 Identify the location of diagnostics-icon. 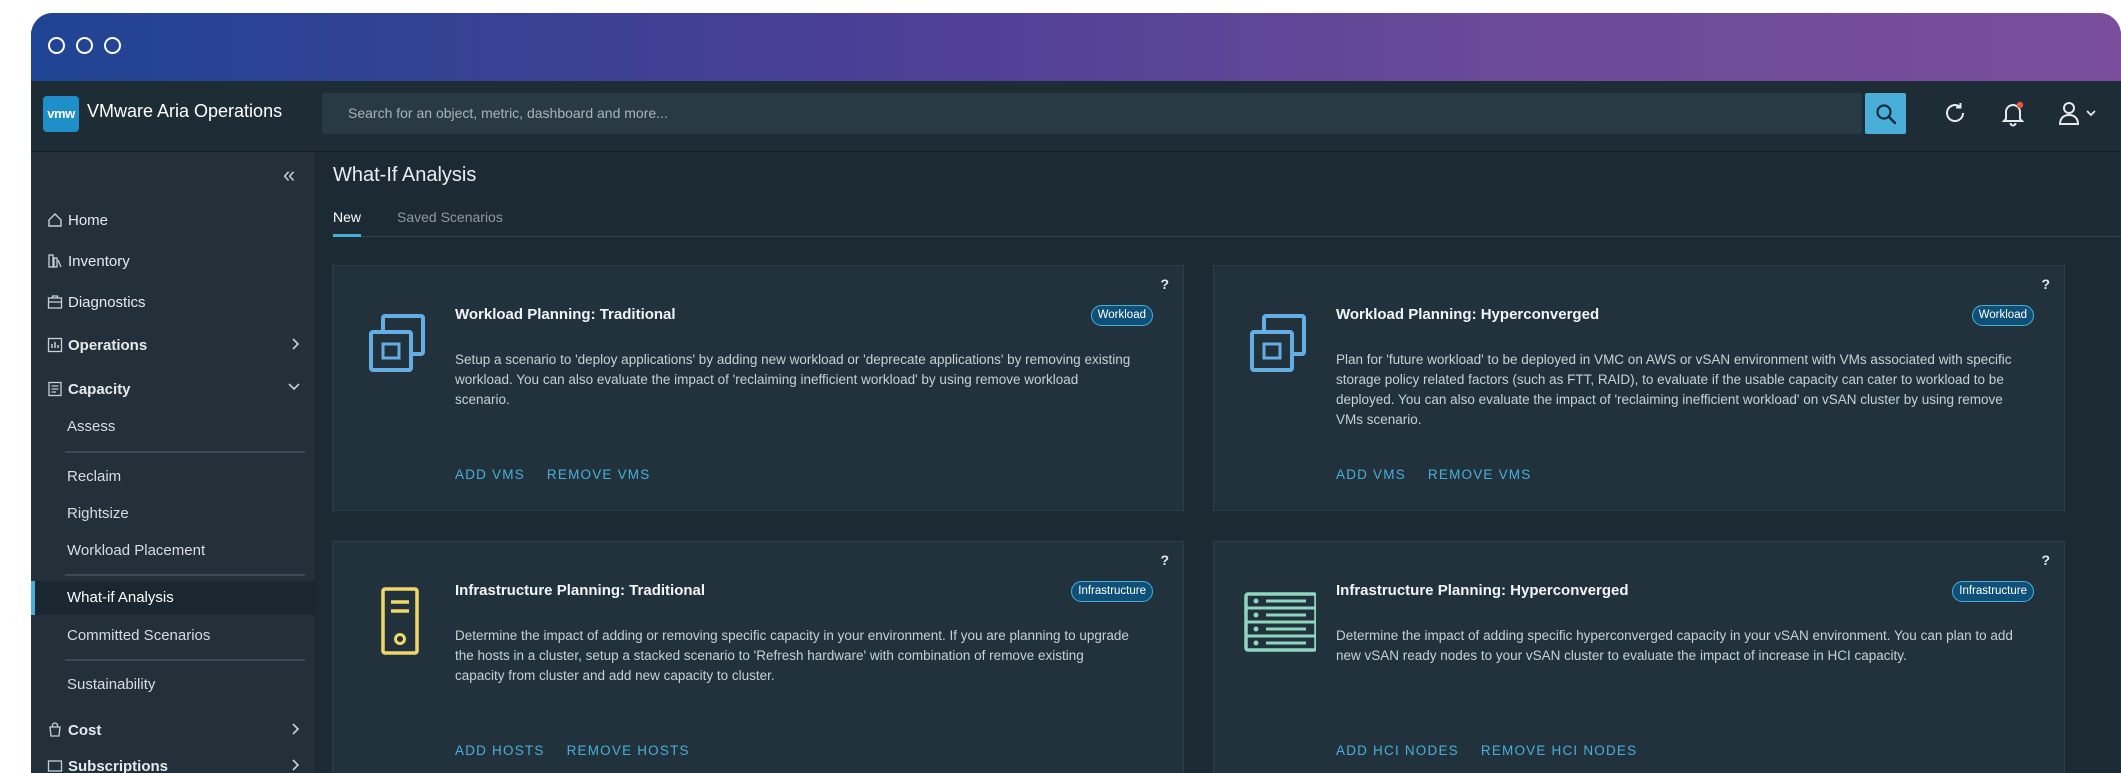
(55, 302).